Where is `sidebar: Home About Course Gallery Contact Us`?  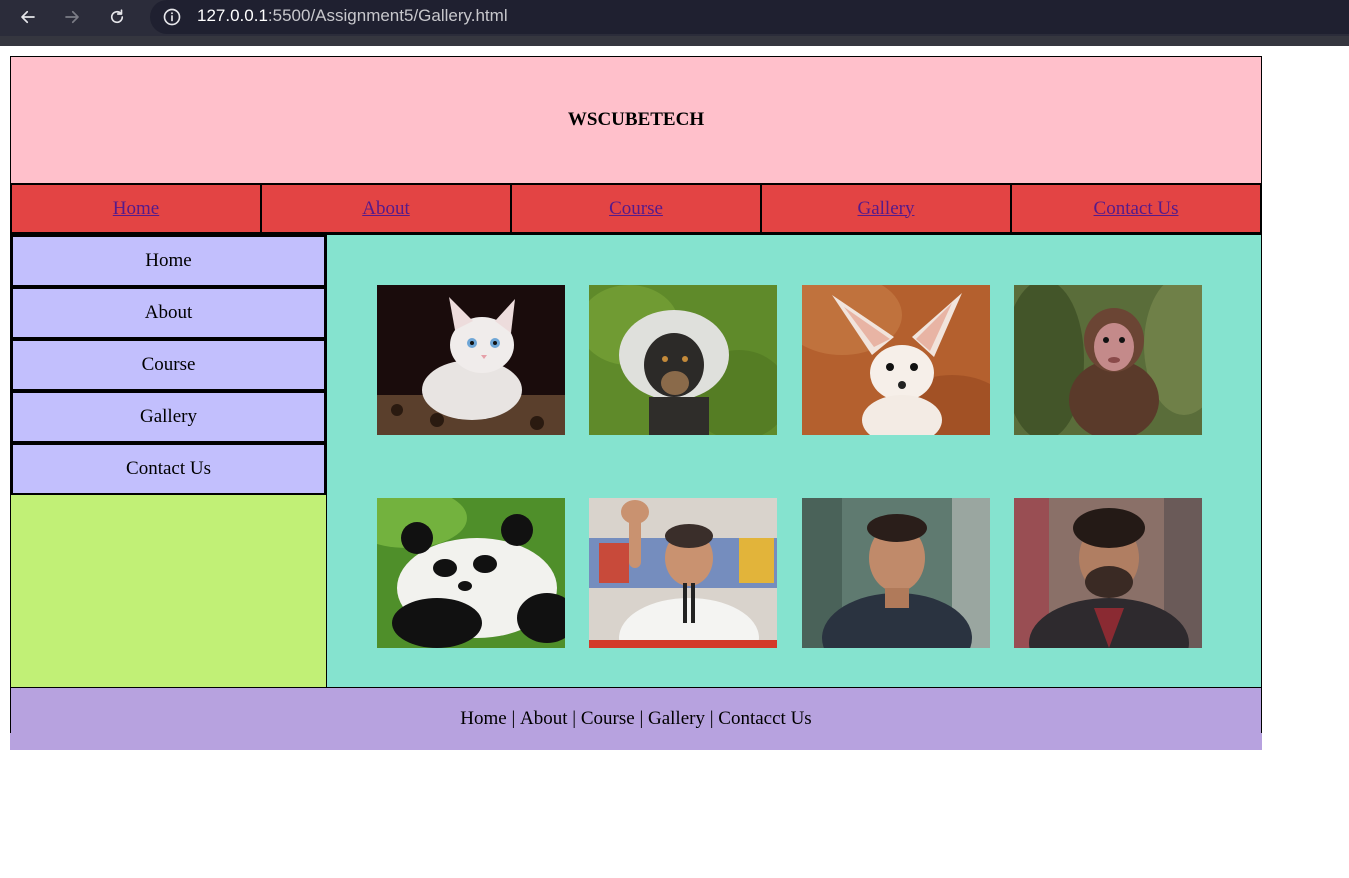
sidebar: Home About Course Gallery Contact Us is located at coordinates (168, 461).